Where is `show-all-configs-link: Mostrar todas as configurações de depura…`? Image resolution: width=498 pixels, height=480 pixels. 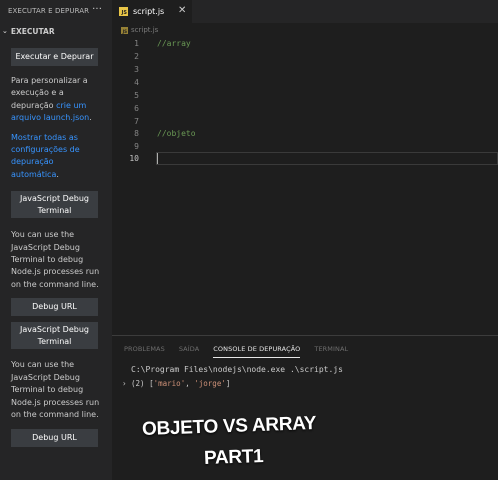 show-all-configs-link: Mostrar todas as configurações de depura… is located at coordinates (45, 156).